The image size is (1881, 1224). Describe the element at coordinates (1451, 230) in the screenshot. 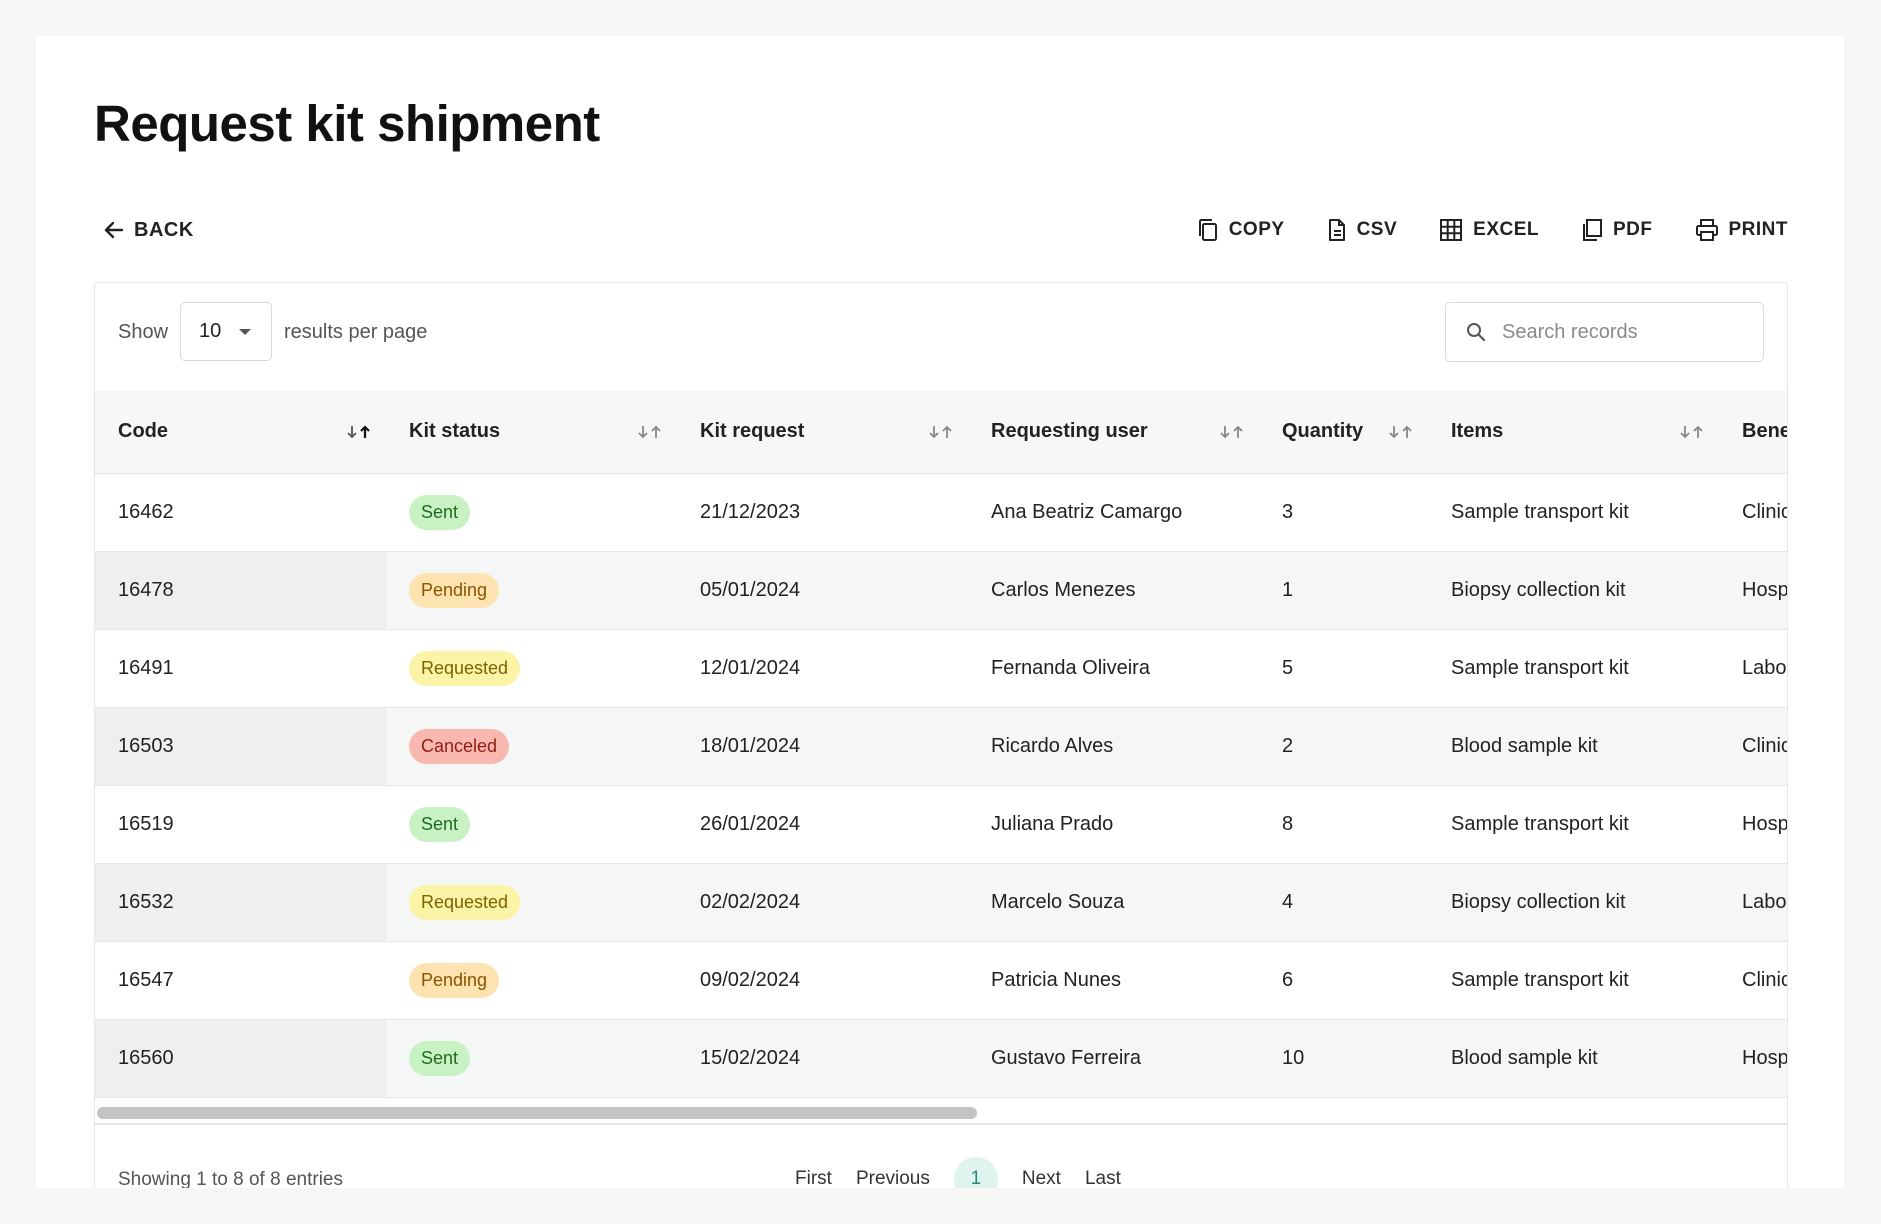

I see `grid-icon` at that location.